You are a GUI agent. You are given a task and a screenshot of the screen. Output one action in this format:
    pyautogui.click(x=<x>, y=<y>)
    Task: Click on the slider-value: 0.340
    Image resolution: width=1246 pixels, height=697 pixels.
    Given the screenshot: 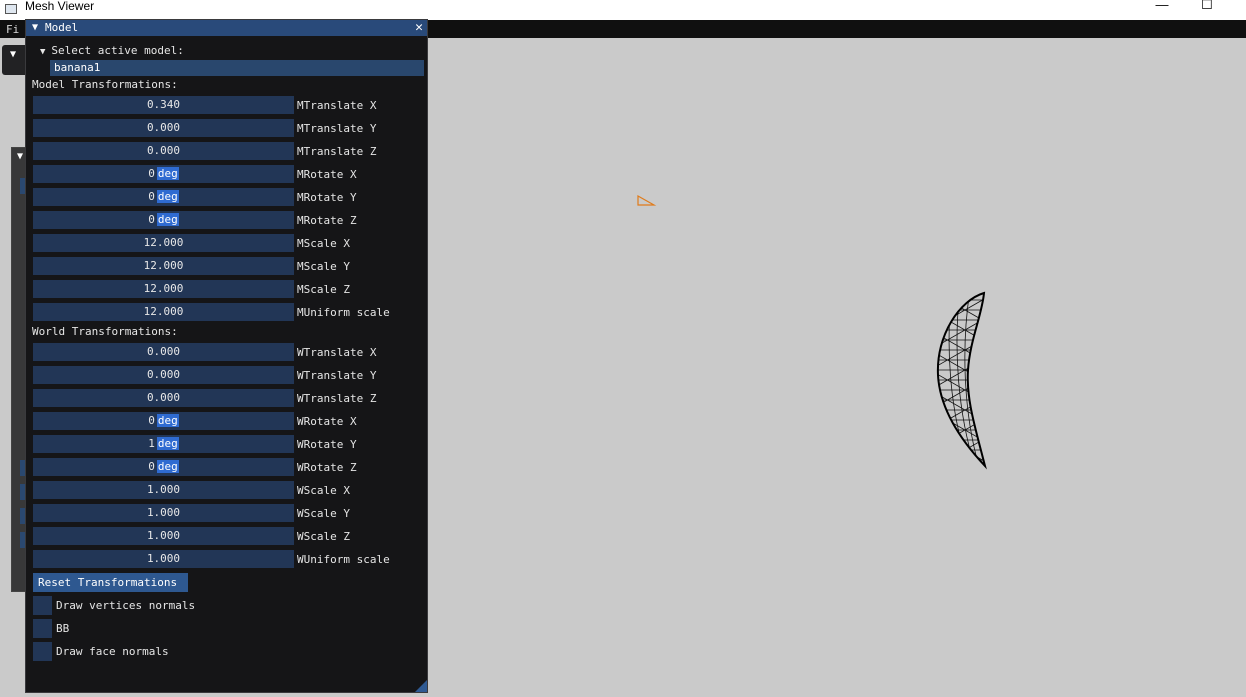 What is the action you would take?
    pyautogui.click(x=163, y=104)
    